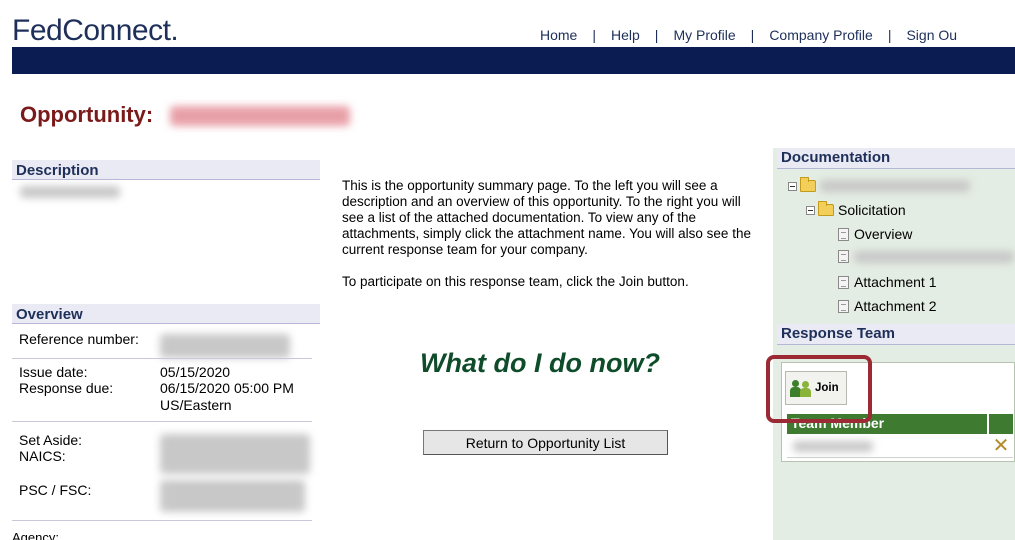 This screenshot has height=540, width=1015. What do you see at coordinates (872, 210) in the screenshot?
I see `solicitation-label: Solicitation` at bounding box center [872, 210].